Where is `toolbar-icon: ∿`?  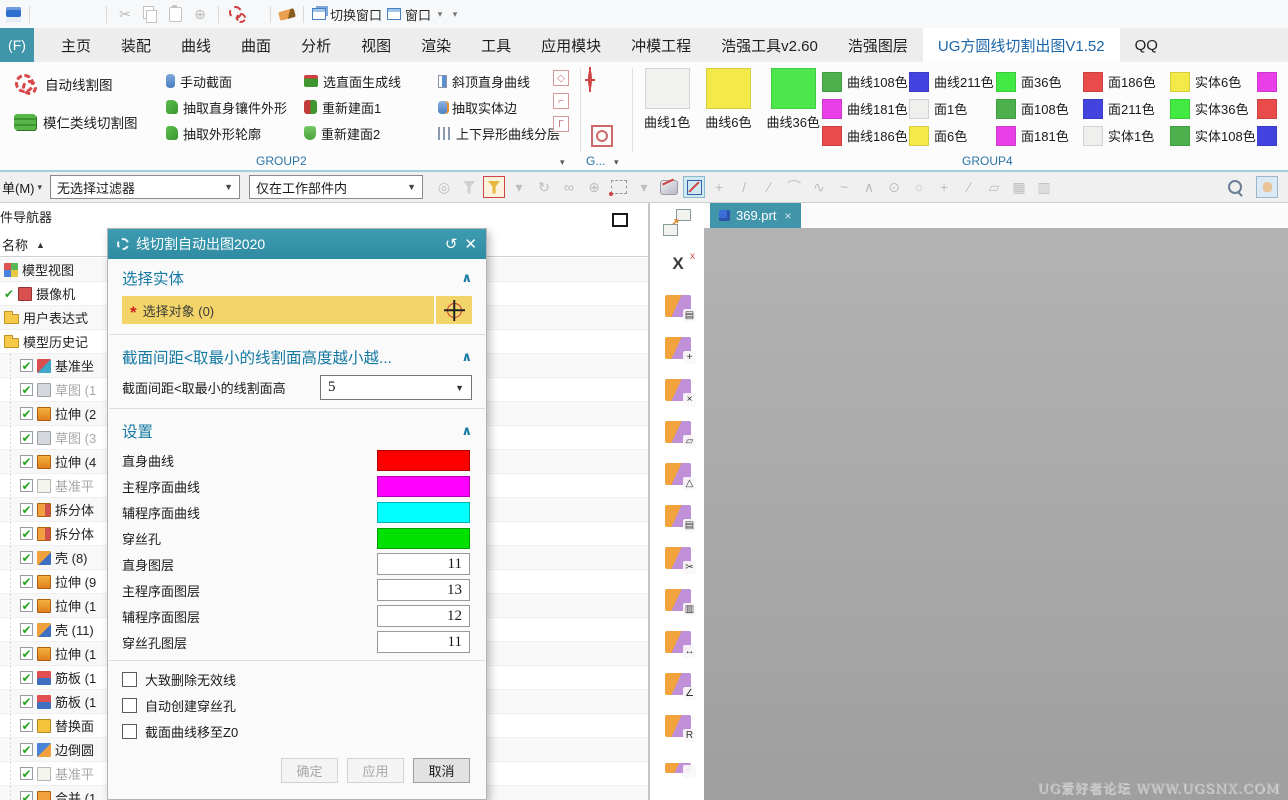 toolbar-icon: ∿ is located at coordinates (819, 187).